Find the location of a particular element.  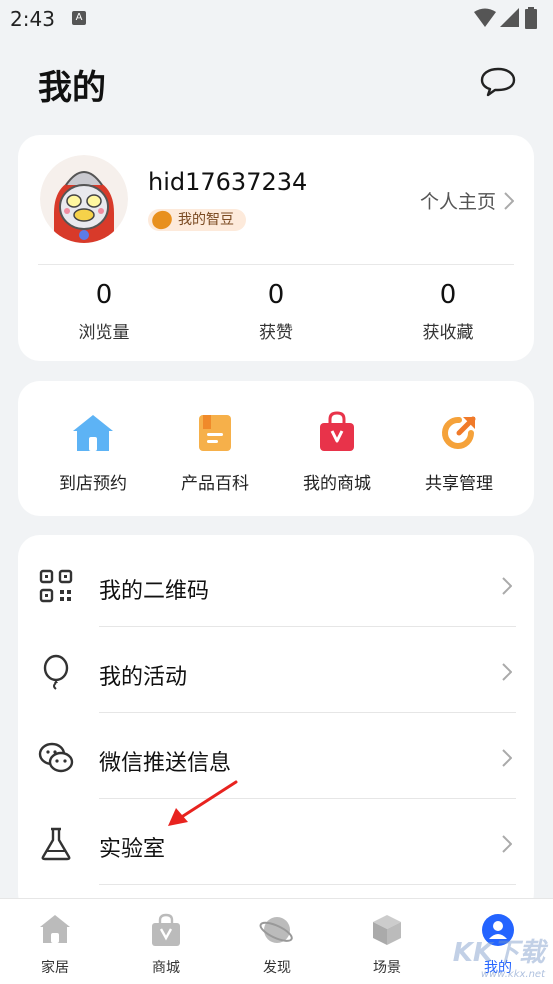

quick-label: 共享管理 is located at coordinates (459, 484).